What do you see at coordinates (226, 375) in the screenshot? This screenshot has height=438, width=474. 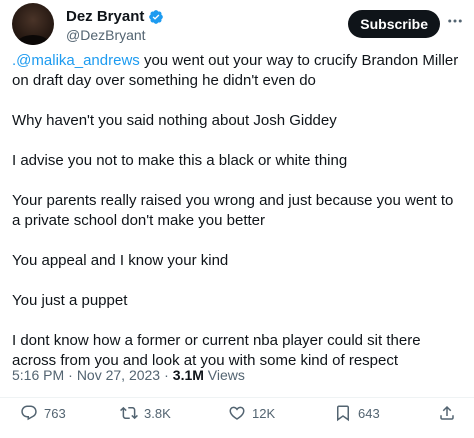 I see `views-label: Views` at bounding box center [226, 375].